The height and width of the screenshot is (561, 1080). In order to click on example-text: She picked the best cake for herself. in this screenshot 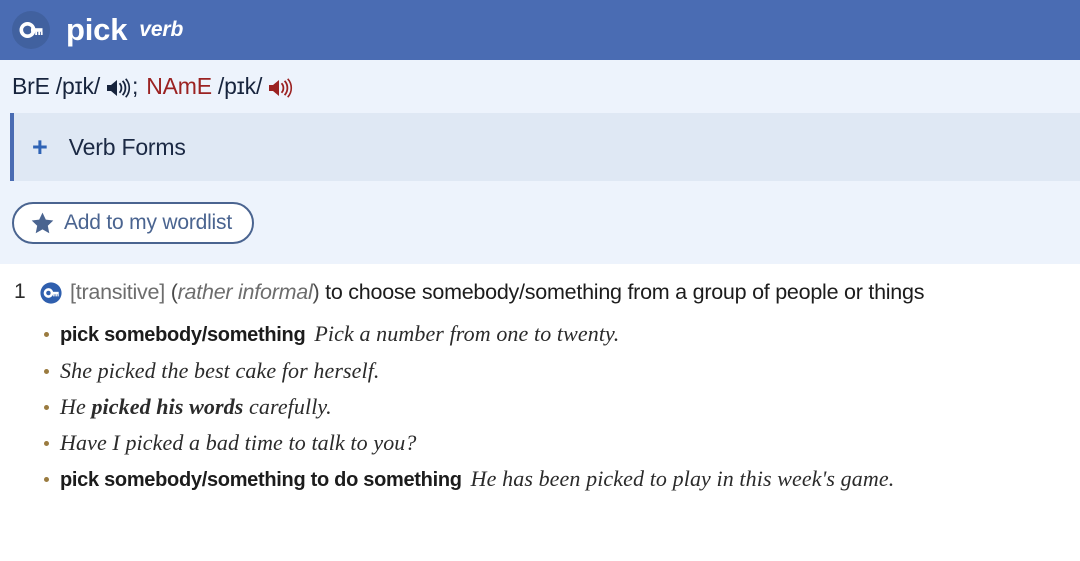, I will do `click(220, 370)`.